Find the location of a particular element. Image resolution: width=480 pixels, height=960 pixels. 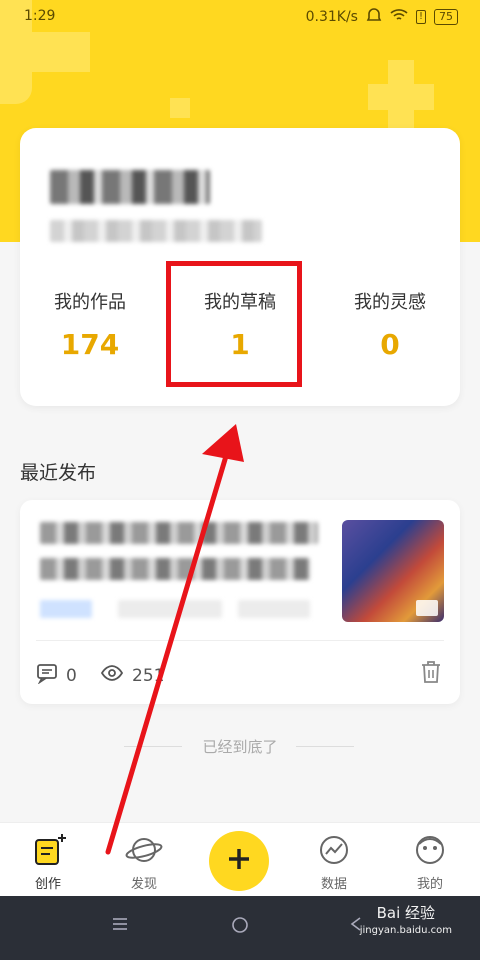

annotation-arrow is located at coordinates (174, 639).